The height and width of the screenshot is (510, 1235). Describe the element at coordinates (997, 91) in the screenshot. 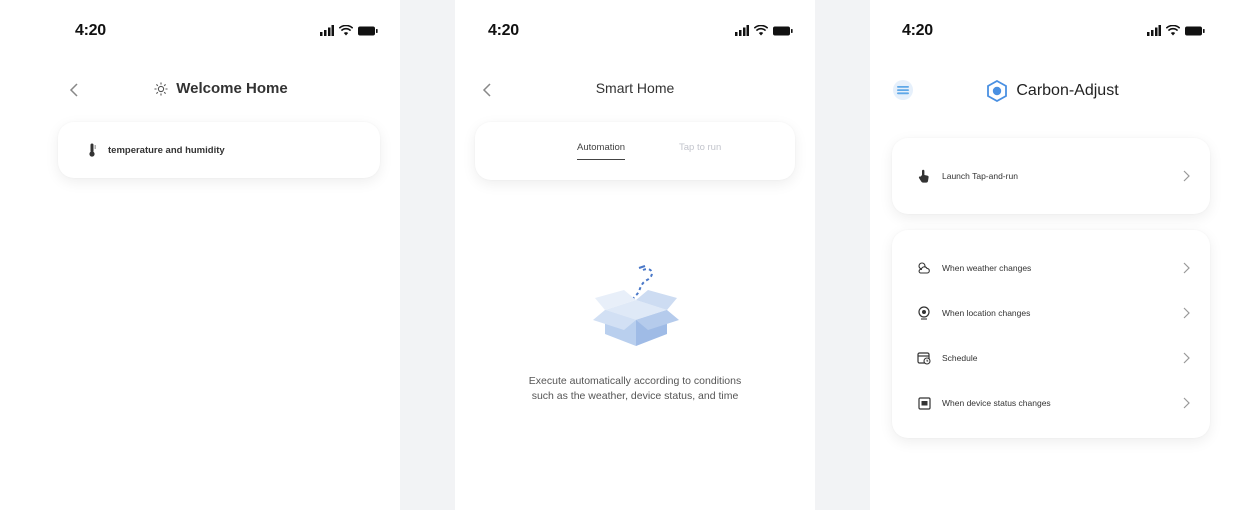

I see `carbon-adjust-logo-icon` at that location.